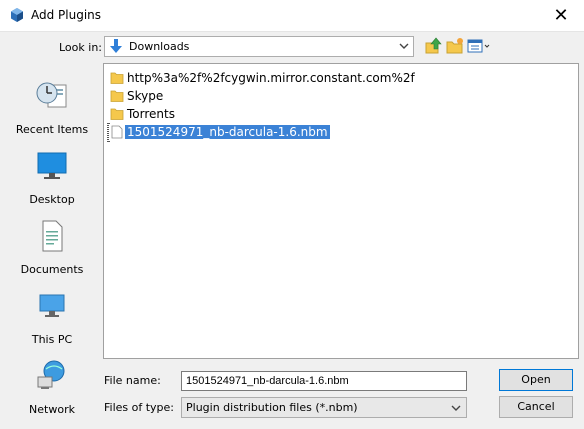  What do you see at coordinates (145, 96) in the screenshot?
I see `file-name: Skype` at bounding box center [145, 96].